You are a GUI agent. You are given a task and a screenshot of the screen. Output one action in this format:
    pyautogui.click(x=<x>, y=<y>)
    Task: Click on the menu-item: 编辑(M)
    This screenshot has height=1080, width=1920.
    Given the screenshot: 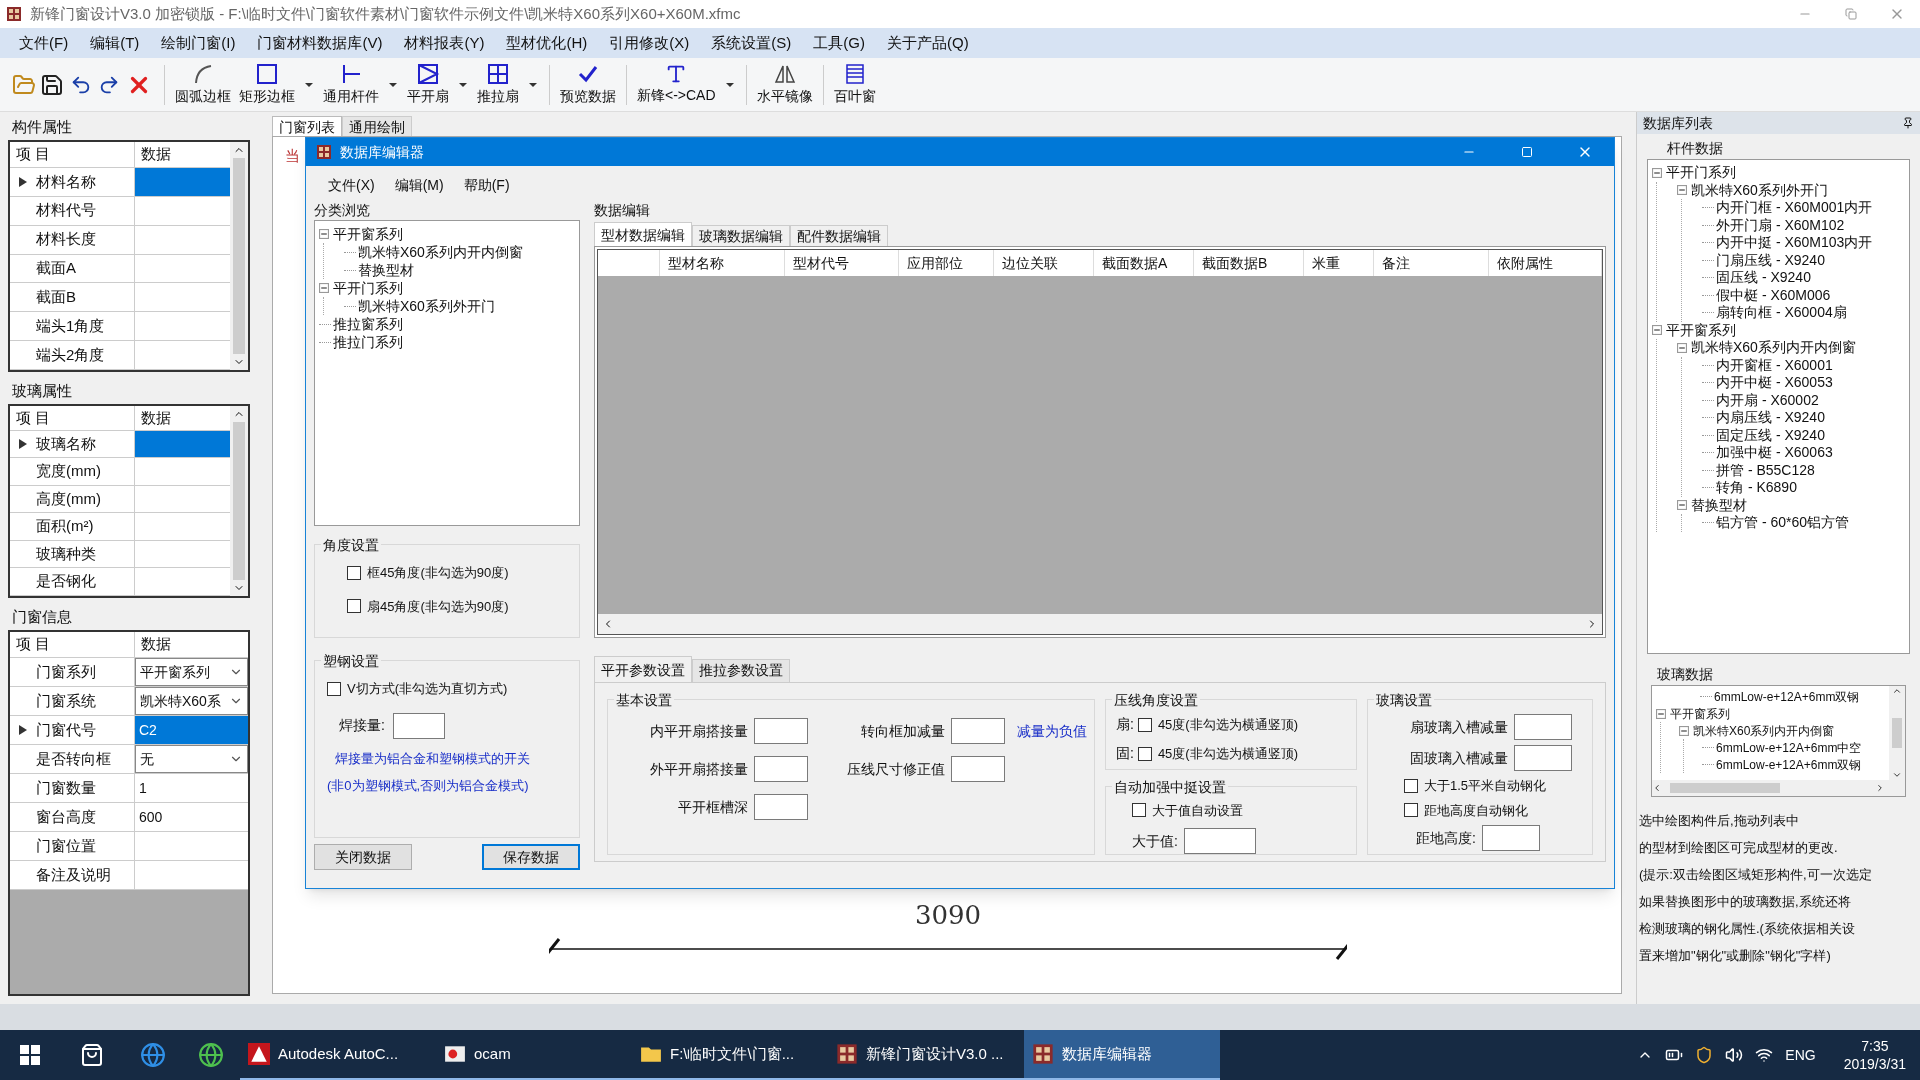 What is the action you would take?
    pyautogui.click(x=419, y=185)
    